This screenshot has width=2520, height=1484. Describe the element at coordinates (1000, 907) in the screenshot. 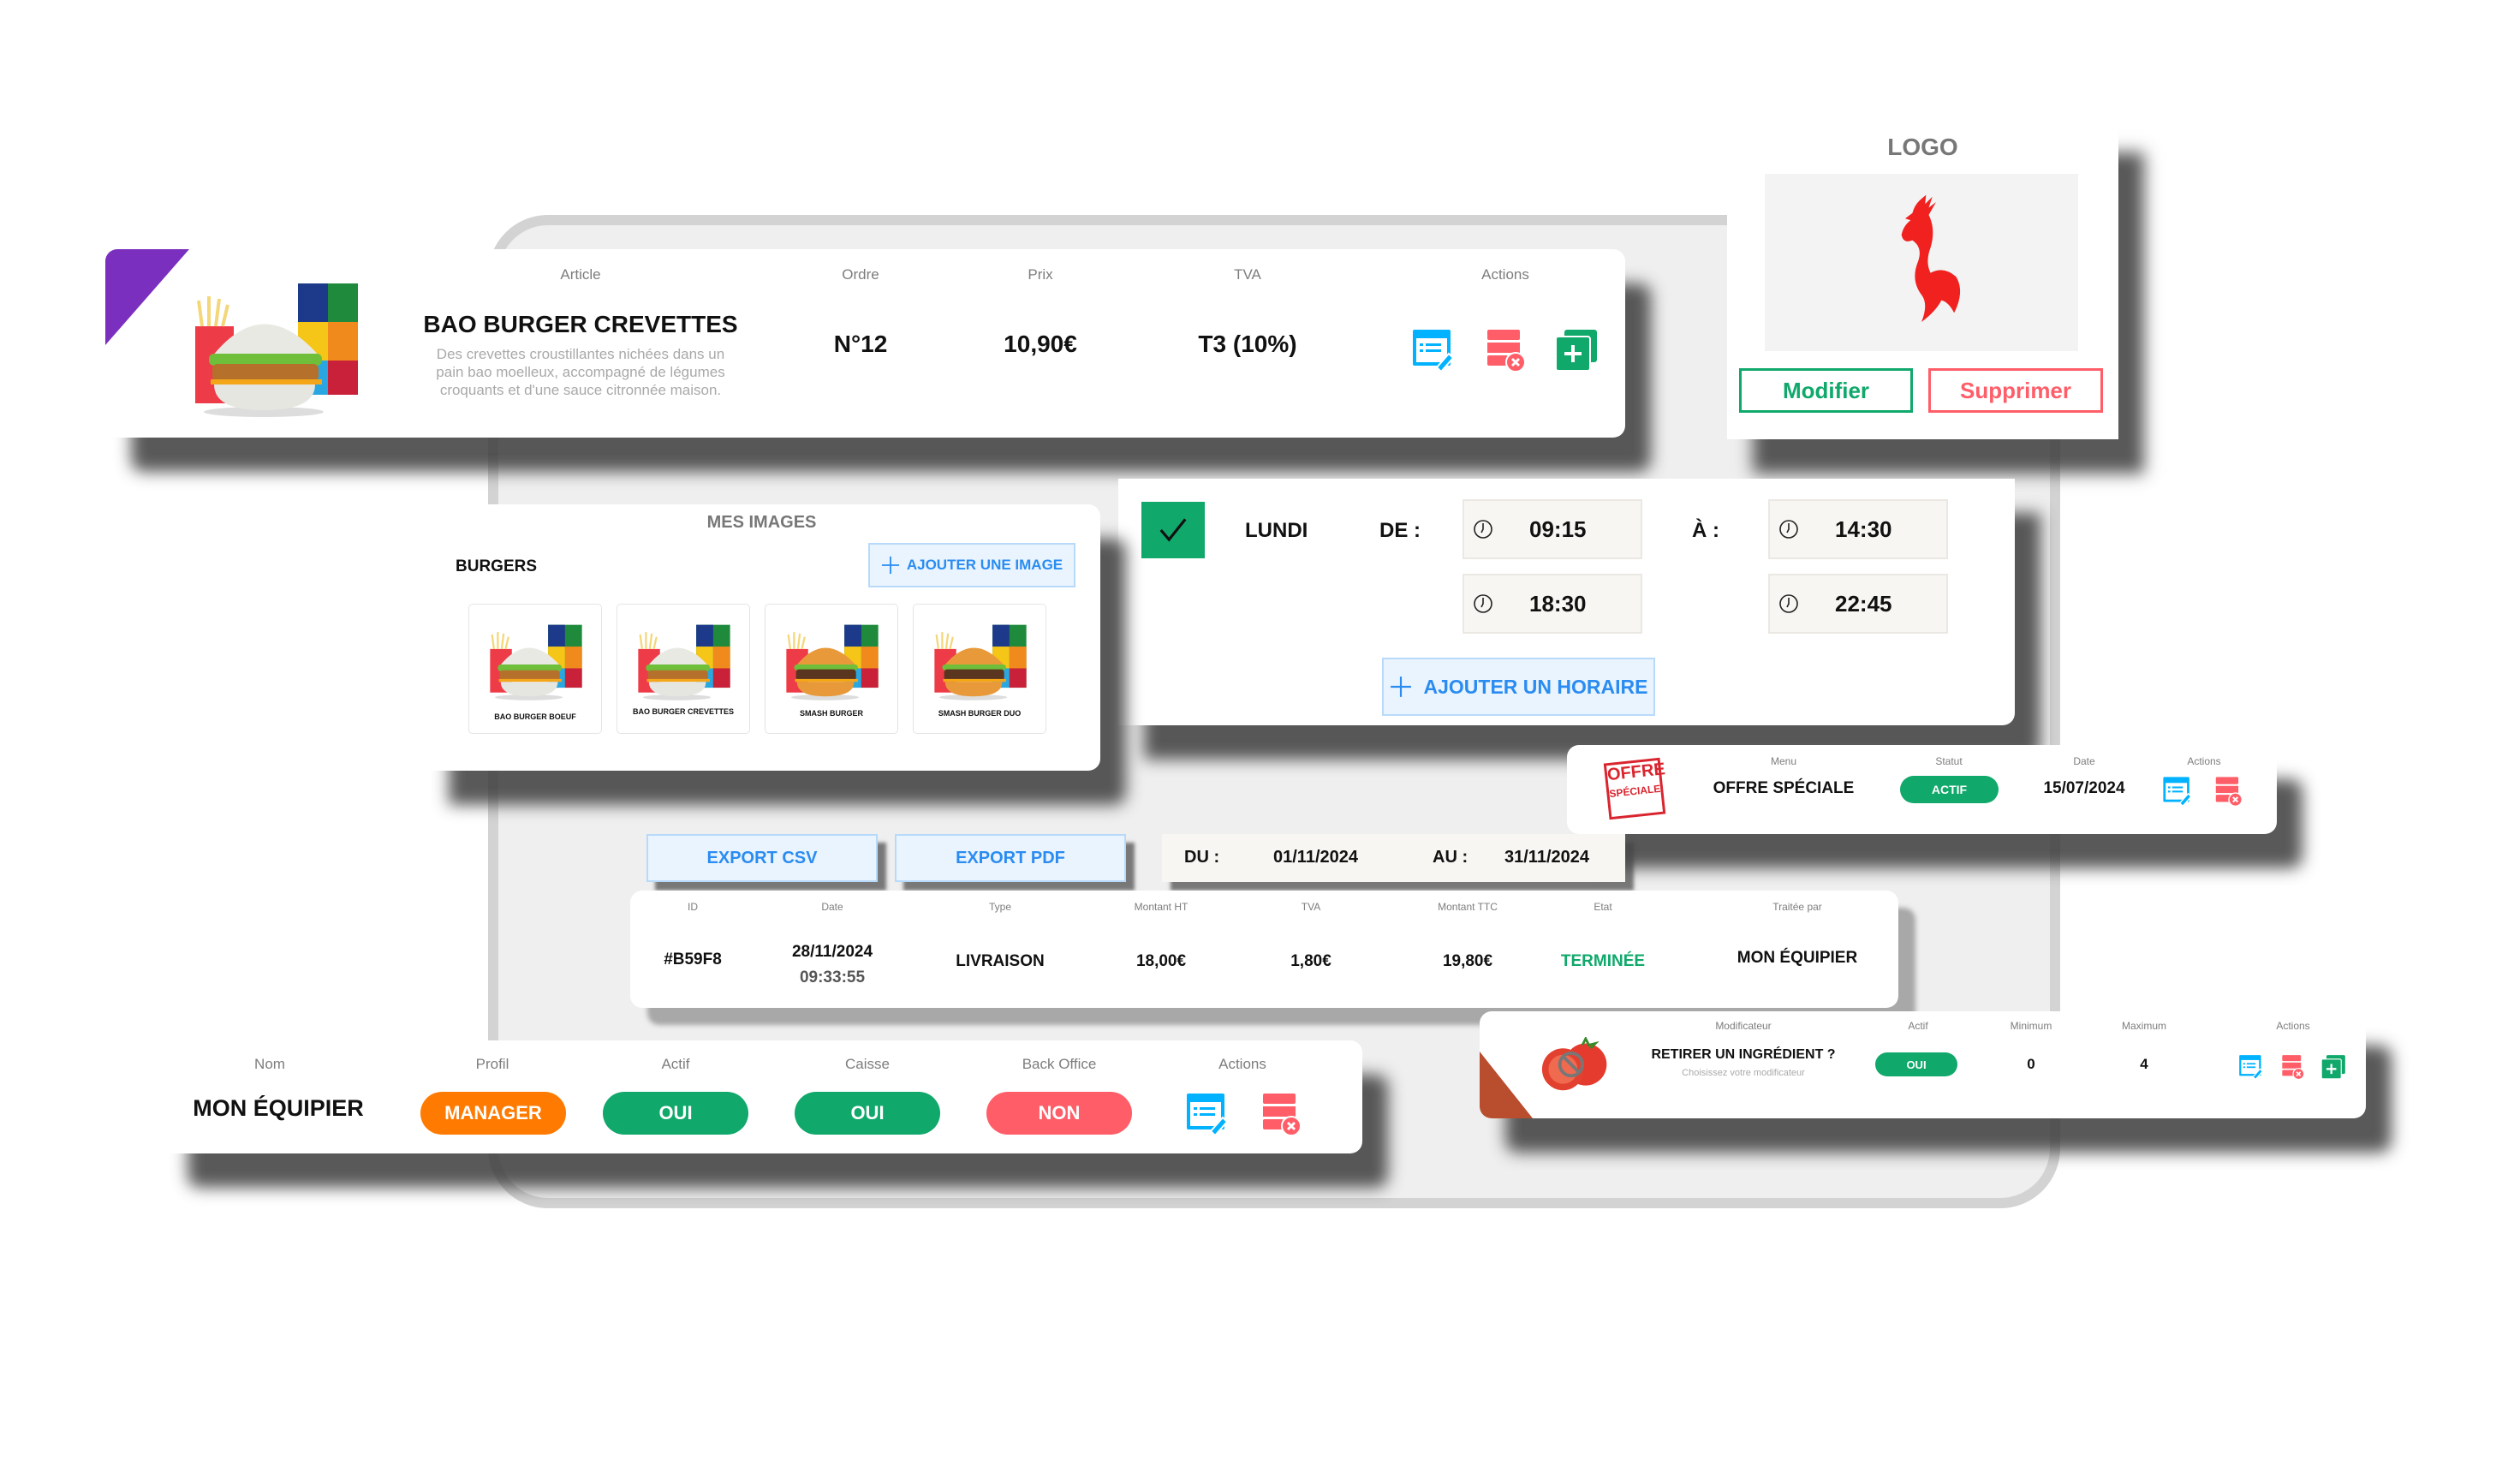

I see `header-type: Type` at that location.